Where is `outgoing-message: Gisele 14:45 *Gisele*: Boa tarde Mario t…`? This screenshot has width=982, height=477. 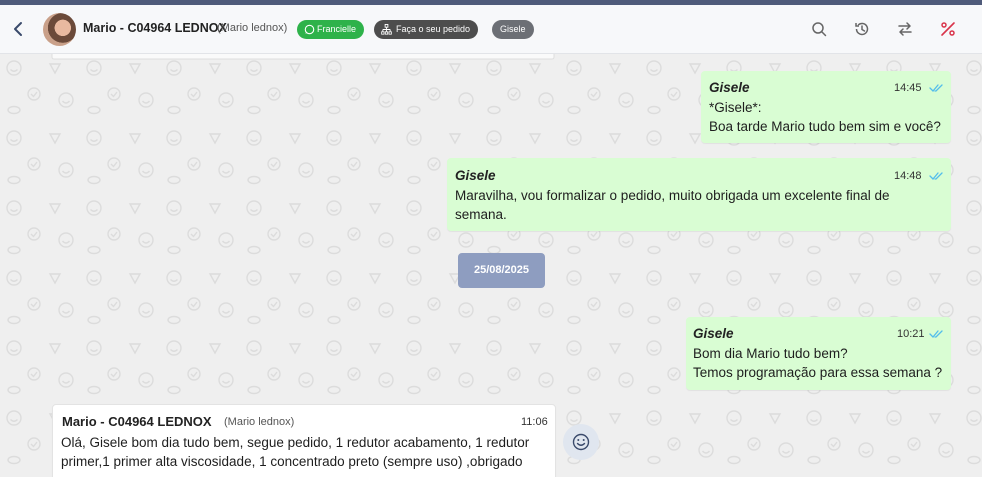
outgoing-message: Gisele 14:45 *Gisele*: Boa tarde Mario t… is located at coordinates (826, 107).